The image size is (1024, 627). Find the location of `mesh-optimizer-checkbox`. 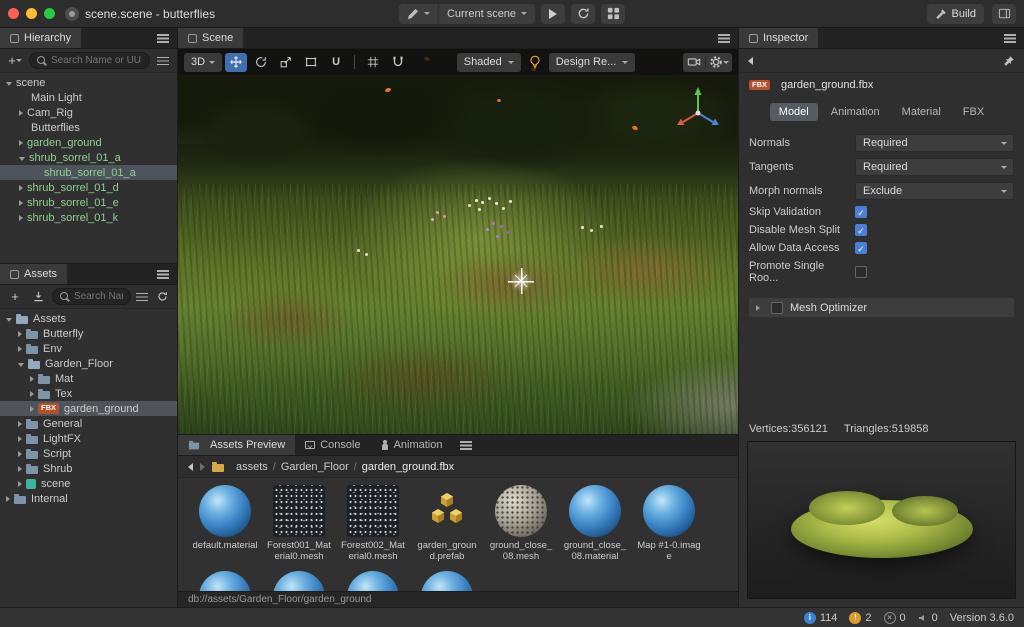

mesh-optimizer-checkbox is located at coordinates (777, 307).